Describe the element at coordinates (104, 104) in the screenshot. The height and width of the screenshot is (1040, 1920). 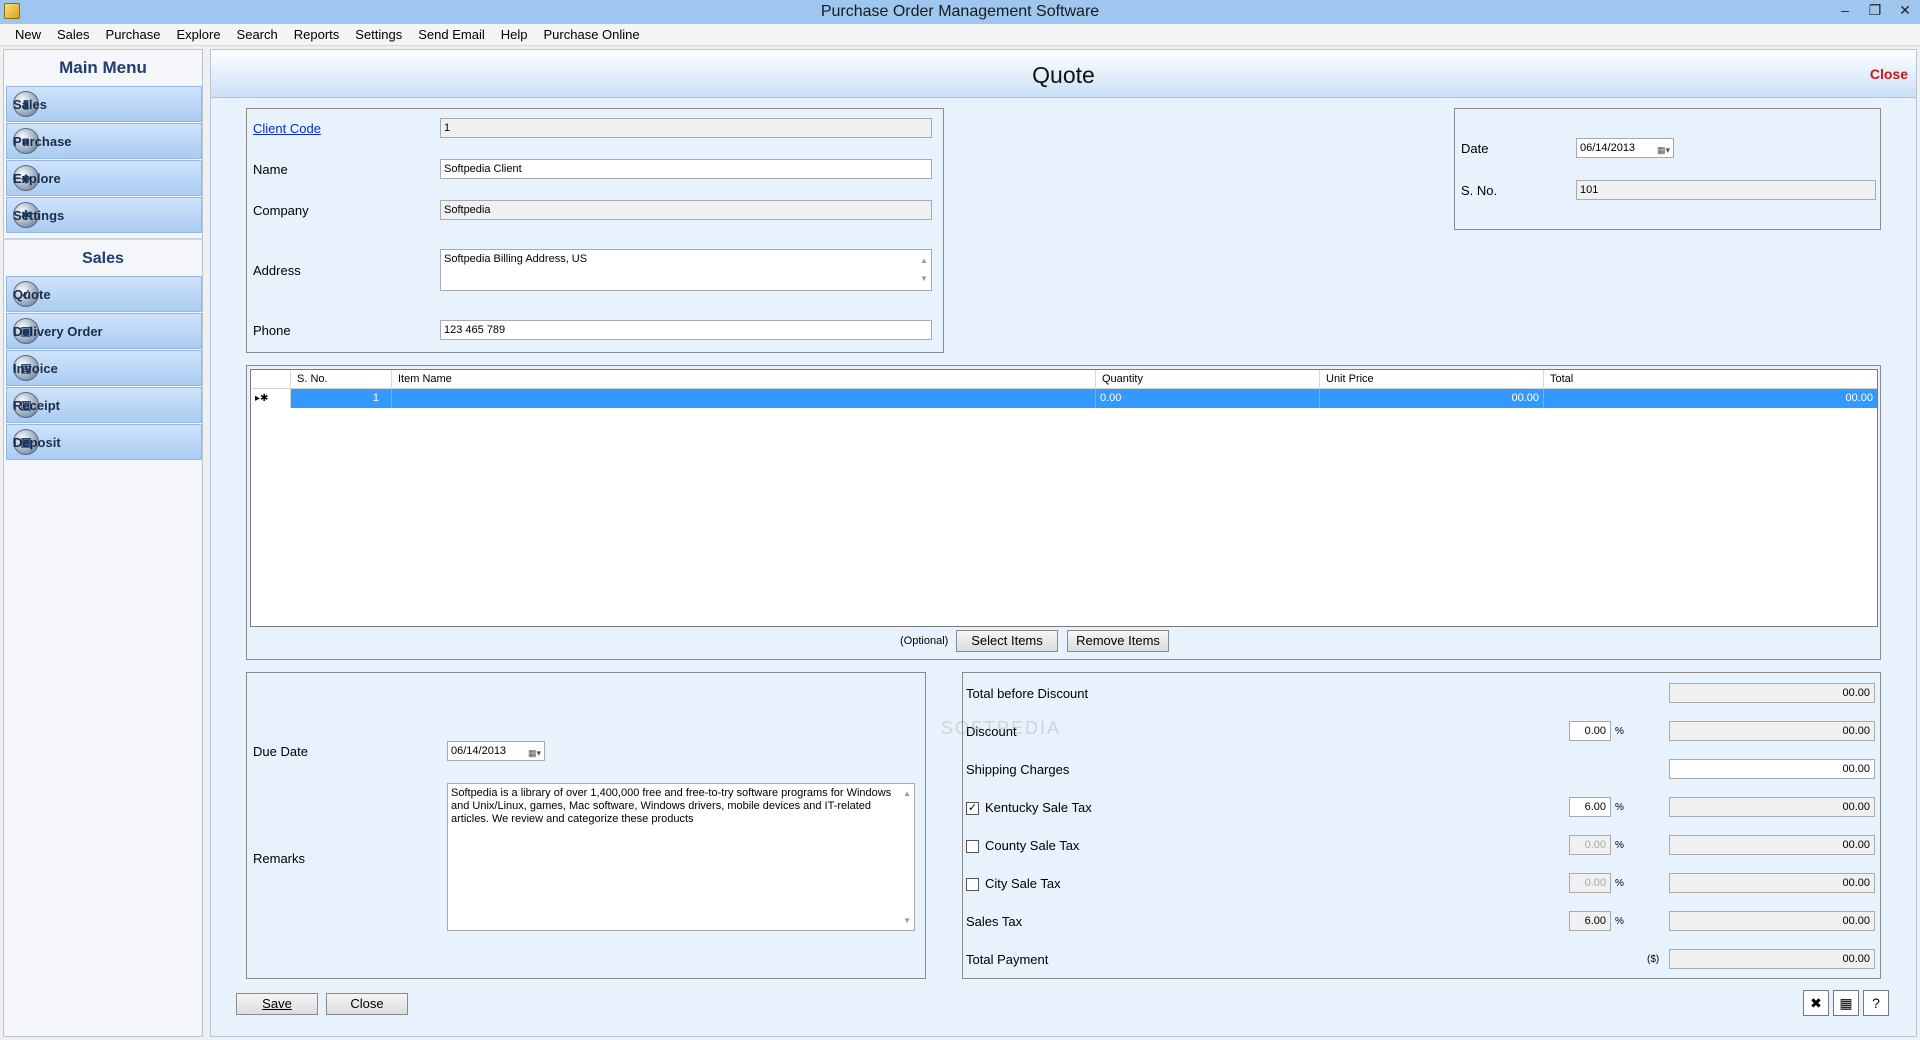
I see `sidebar-item-sales: ▮ Sales` at that location.